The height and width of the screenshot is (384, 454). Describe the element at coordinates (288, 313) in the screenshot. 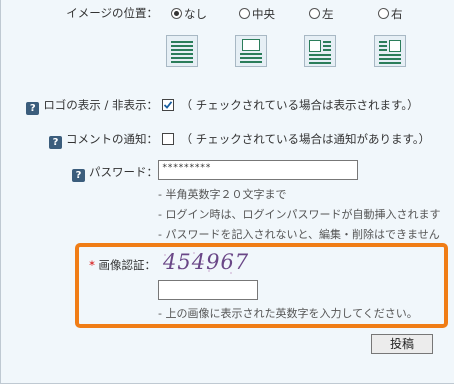

I see `captcha-hint: - 上の画像に表示された英数字を入力してください。` at that location.